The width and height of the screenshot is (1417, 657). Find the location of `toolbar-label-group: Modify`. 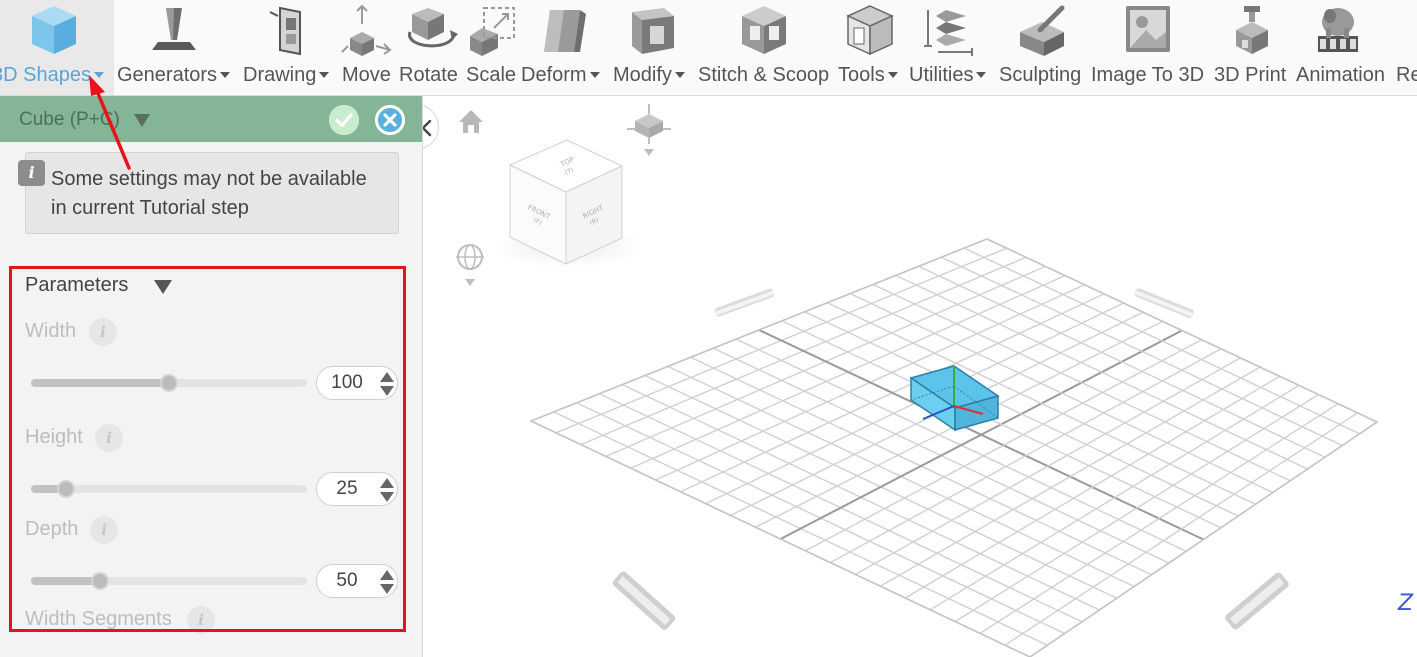

toolbar-label-group: Modify is located at coordinates (649, 75).